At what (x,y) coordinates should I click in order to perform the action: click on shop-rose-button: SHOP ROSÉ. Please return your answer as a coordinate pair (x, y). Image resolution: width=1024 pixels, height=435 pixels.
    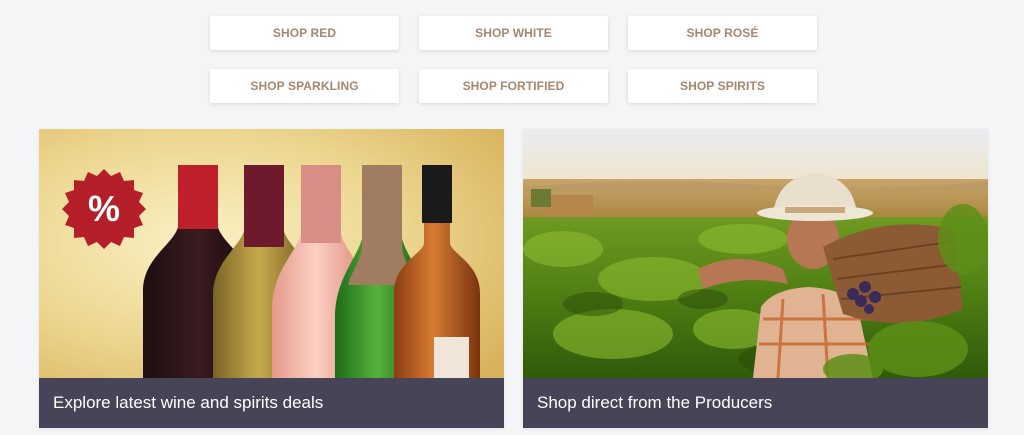
    Looking at the image, I should click on (722, 33).